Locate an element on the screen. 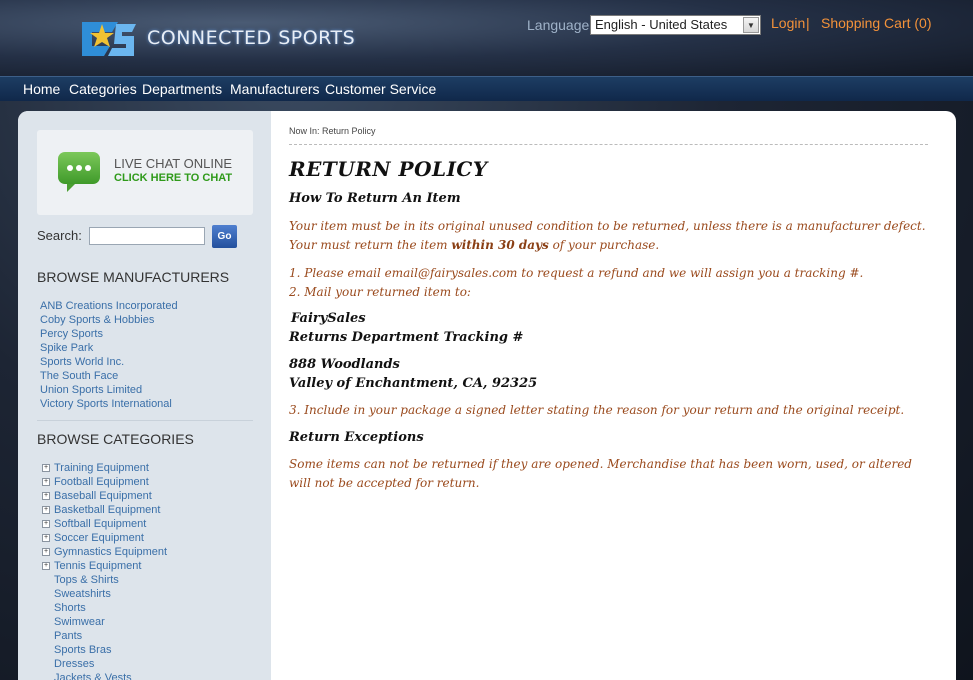  address-department: Returns Department Tracking # is located at coordinates (406, 337).